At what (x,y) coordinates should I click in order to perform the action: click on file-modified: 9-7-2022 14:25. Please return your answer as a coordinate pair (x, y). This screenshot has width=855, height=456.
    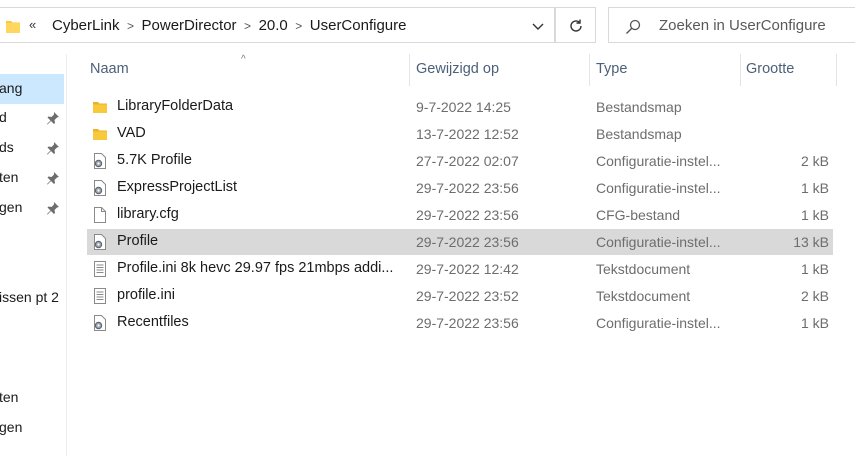
    Looking at the image, I should click on (463, 107).